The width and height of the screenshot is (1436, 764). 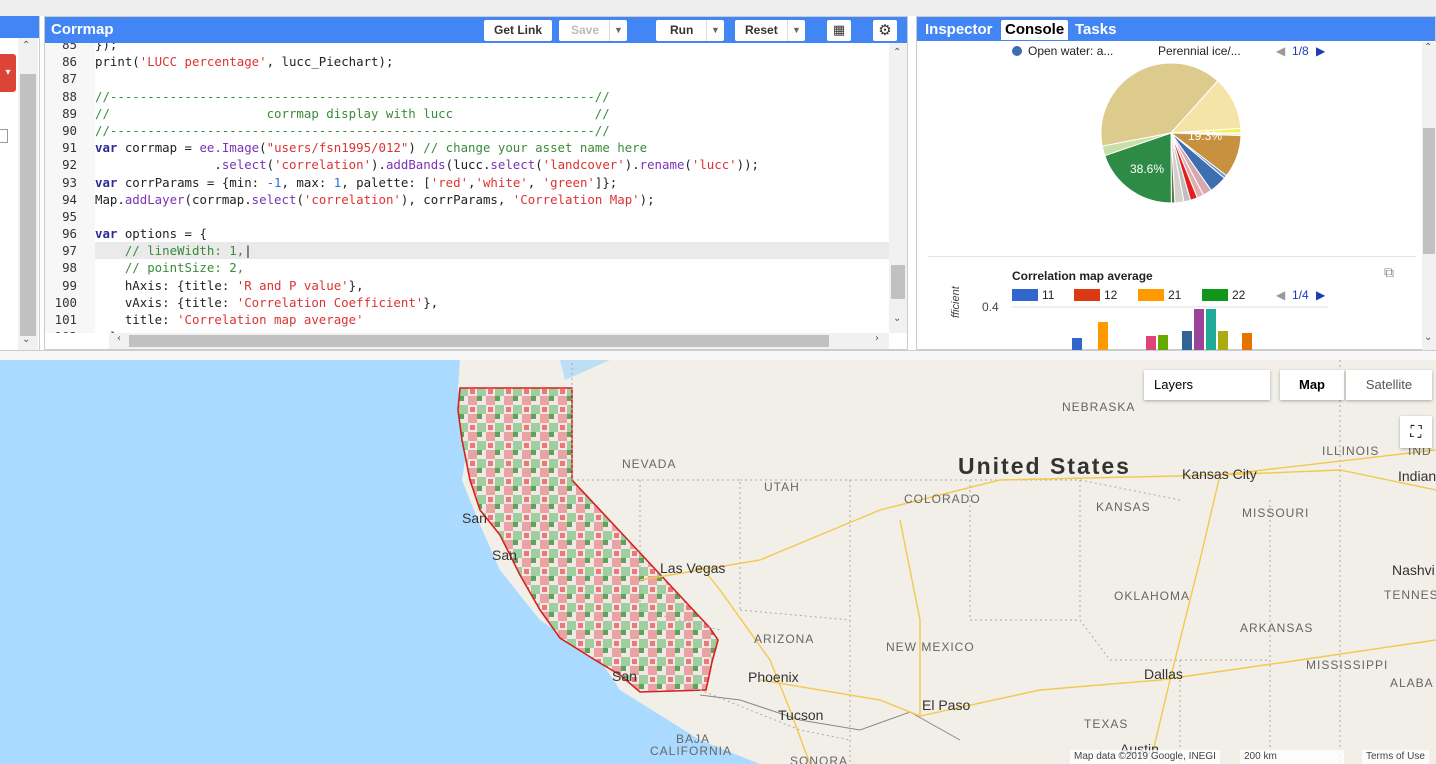 What do you see at coordinates (467, 79) in the screenshot?
I see `code-line: 87` at bounding box center [467, 79].